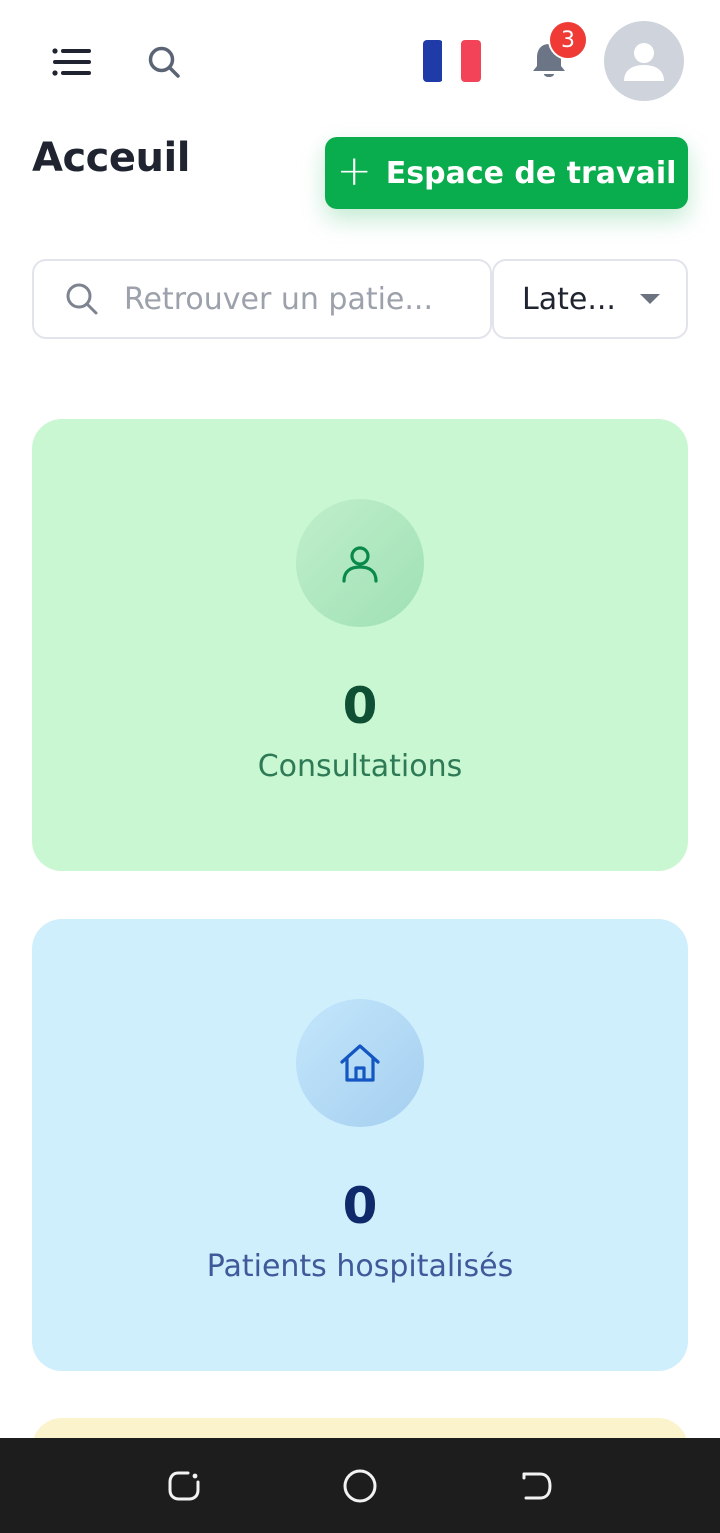 The image size is (720, 1533). I want to click on workspace-button: + Espace de travail, so click(506, 173).